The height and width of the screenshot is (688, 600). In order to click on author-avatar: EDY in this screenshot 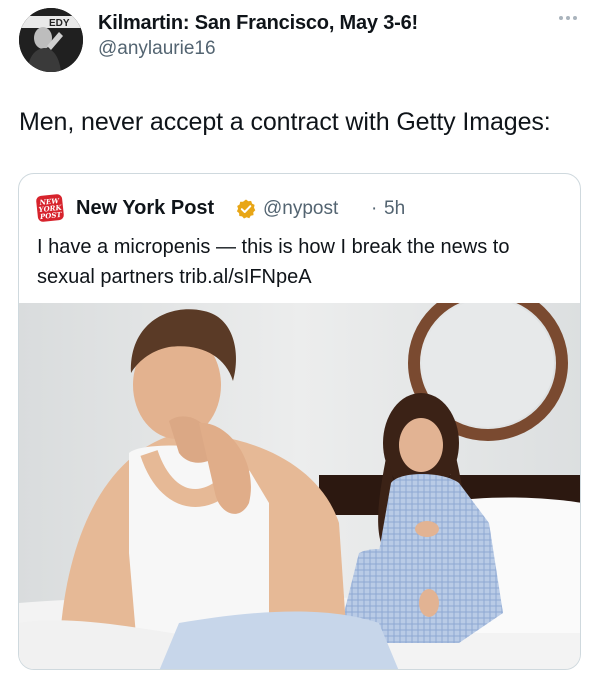, I will do `click(51, 40)`.